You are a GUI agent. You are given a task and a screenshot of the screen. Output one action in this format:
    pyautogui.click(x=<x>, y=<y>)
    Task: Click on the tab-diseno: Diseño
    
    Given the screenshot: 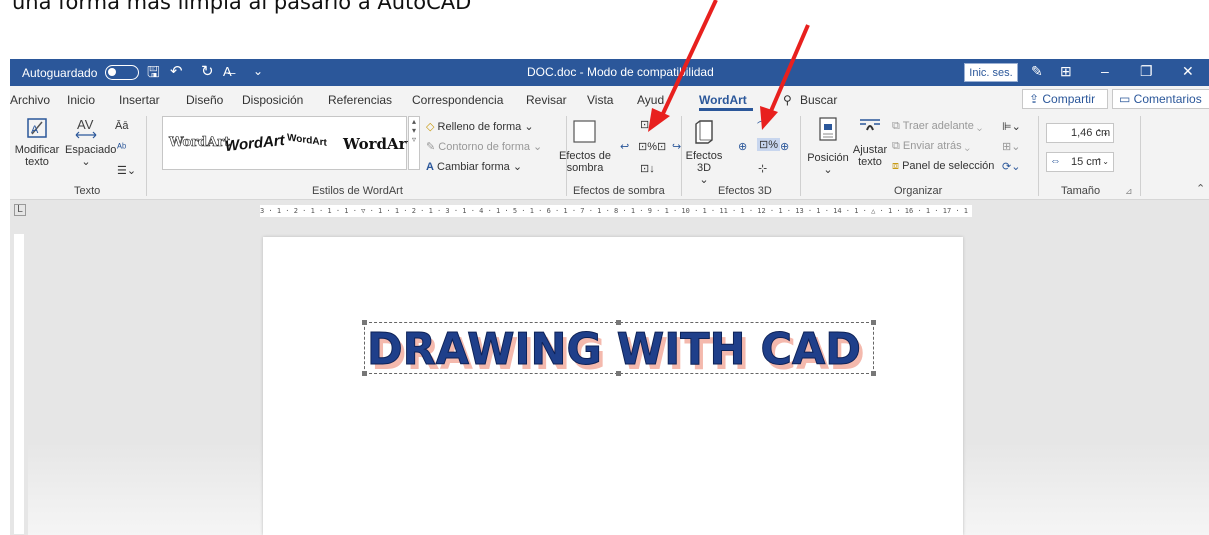 What is the action you would take?
    pyautogui.click(x=204, y=100)
    